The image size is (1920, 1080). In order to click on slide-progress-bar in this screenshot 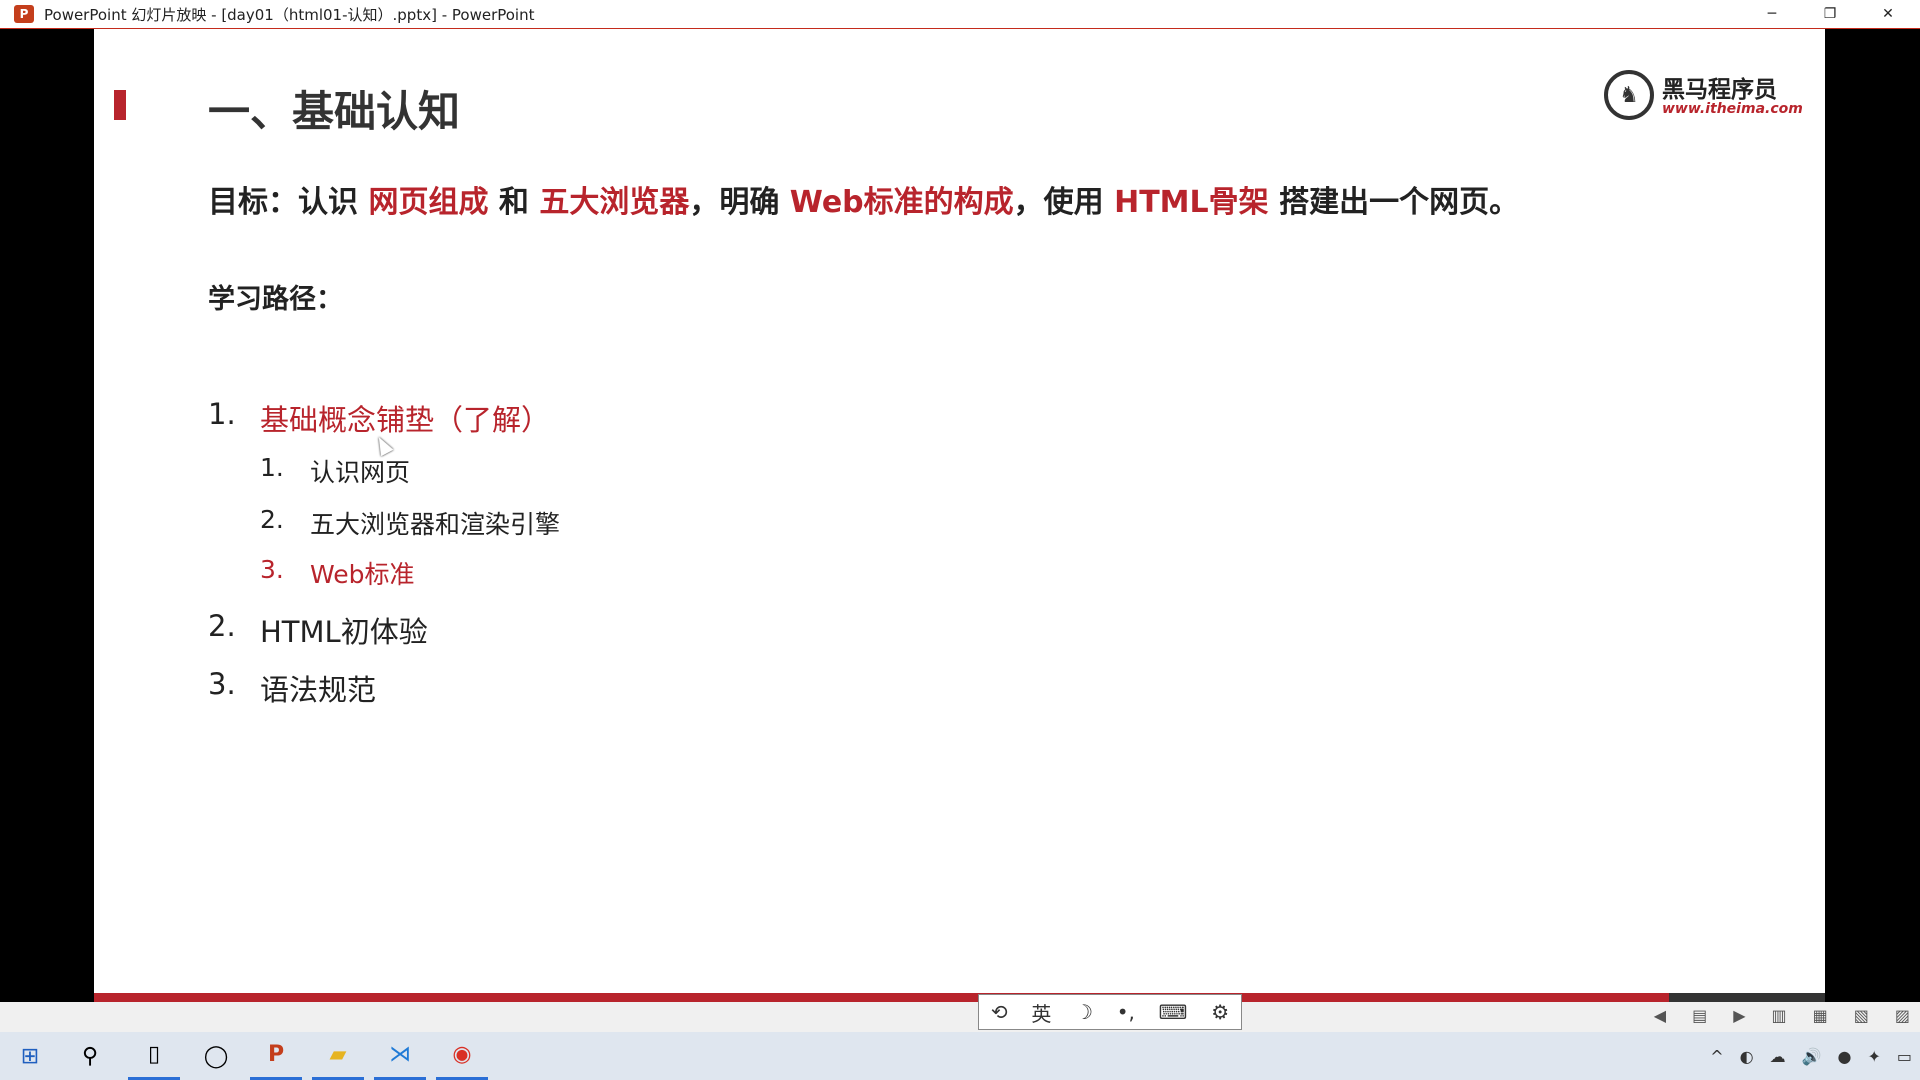, I will do `click(959, 997)`.